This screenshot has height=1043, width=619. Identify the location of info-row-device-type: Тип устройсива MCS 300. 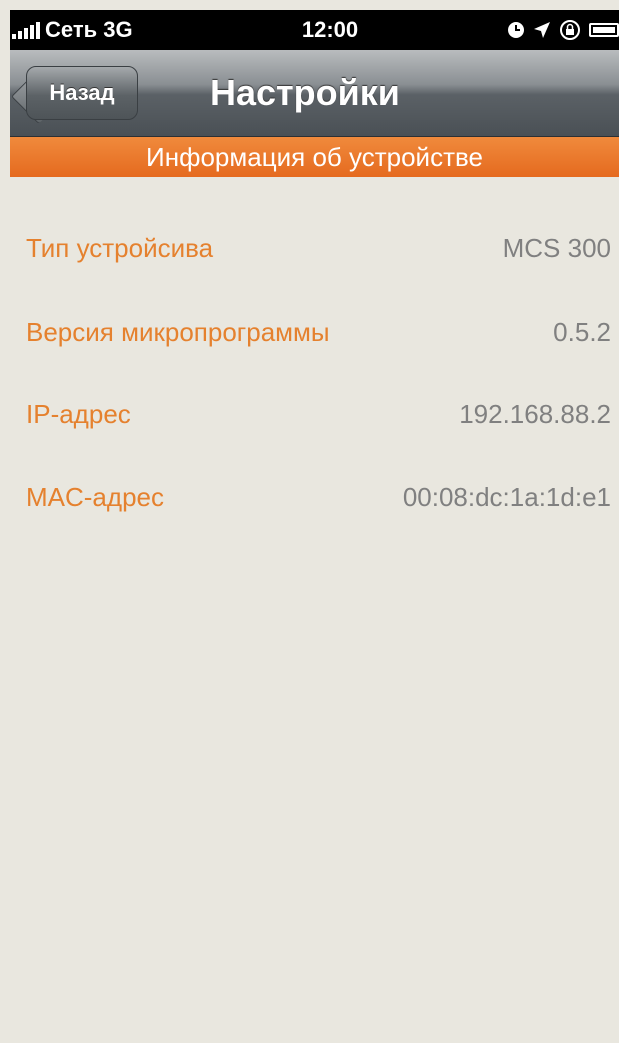
(314, 248).